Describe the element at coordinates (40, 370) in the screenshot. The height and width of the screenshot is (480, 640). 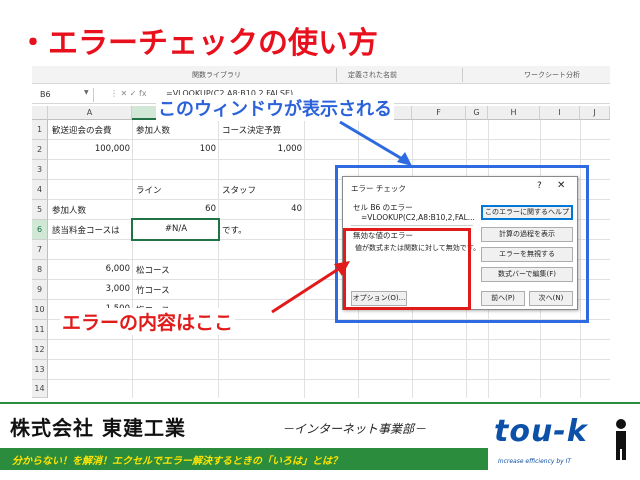
I see `row-header: 13` at that location.